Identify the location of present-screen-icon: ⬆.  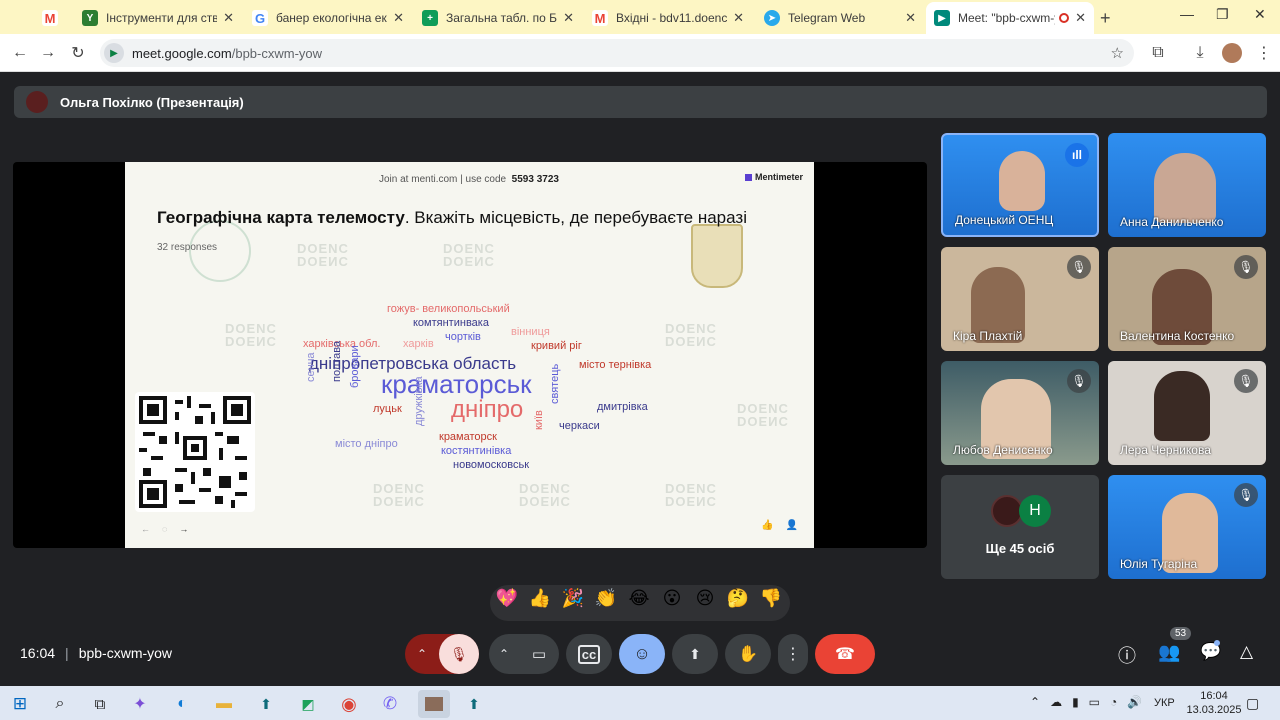
(695, 653).